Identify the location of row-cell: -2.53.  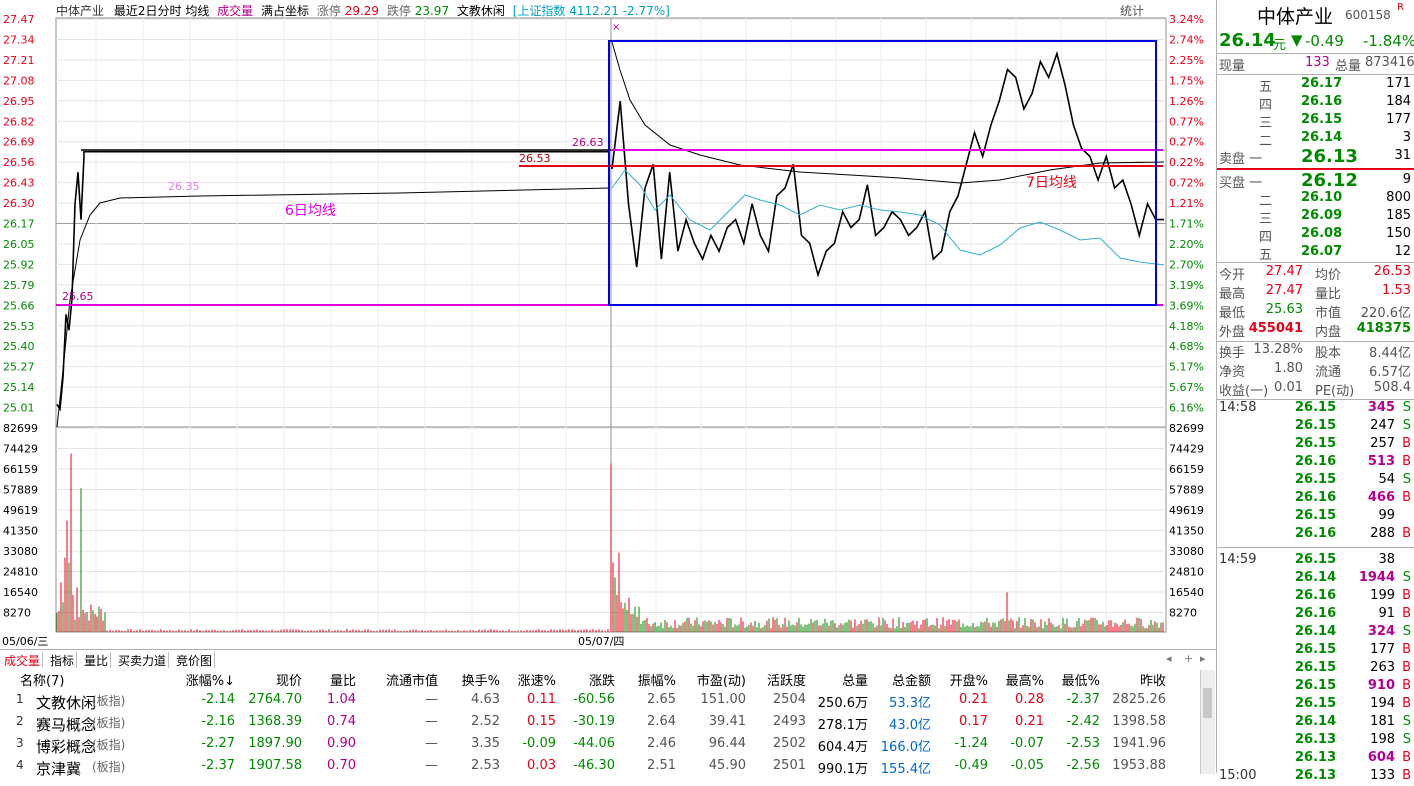
(1083, 743).